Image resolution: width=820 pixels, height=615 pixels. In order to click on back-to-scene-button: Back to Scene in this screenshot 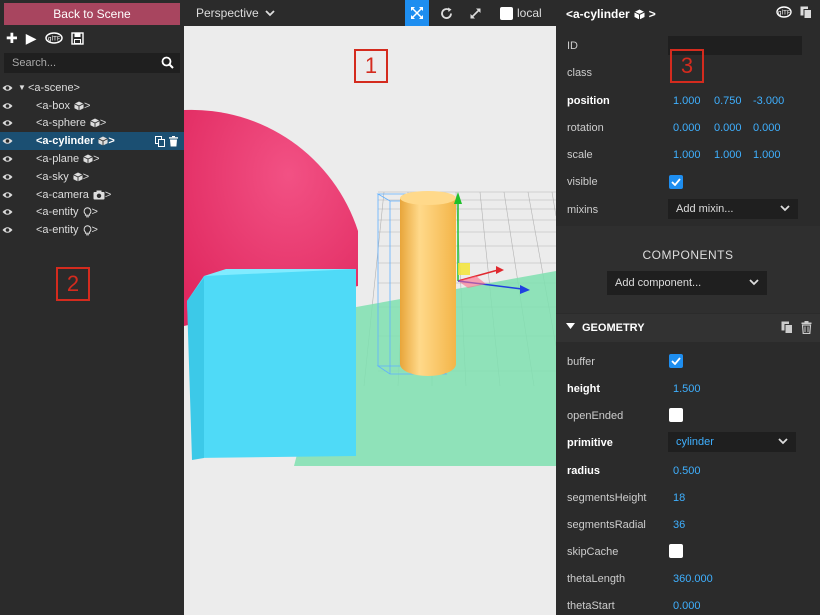, I will do `click(92, 14)`.